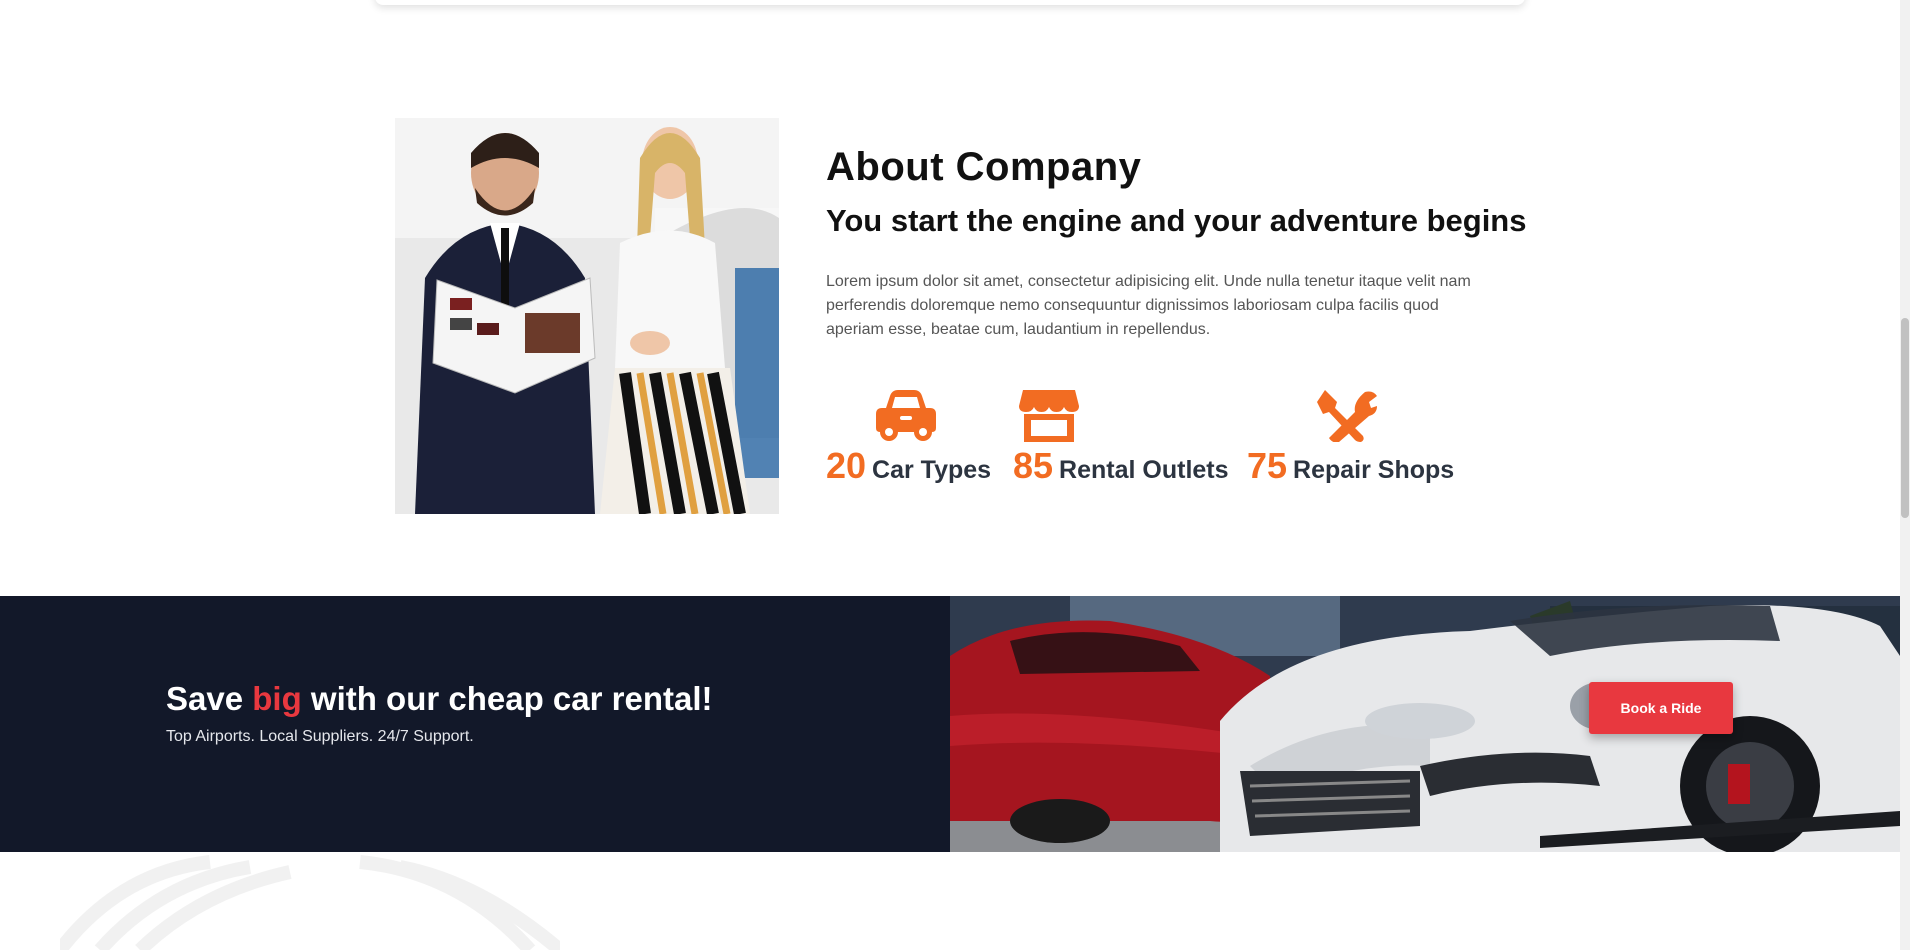 Image resolution: width=1910 pixels, height=950 pixels. I want to click on about-photo, so click(587, 316).